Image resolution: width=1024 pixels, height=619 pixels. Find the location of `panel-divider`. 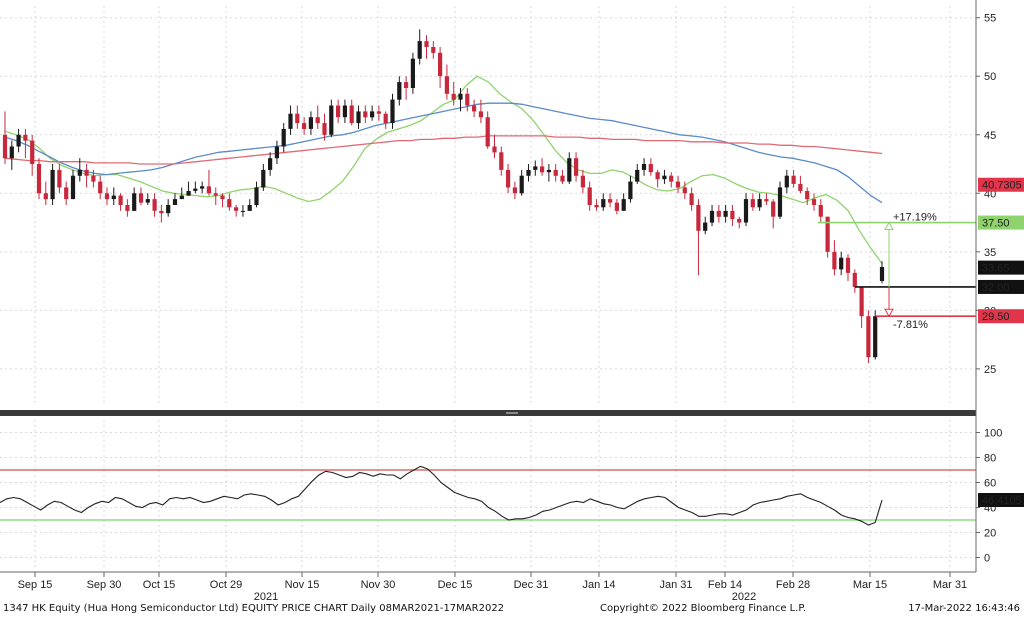

panel-divider is located at coordinates (488, 413).